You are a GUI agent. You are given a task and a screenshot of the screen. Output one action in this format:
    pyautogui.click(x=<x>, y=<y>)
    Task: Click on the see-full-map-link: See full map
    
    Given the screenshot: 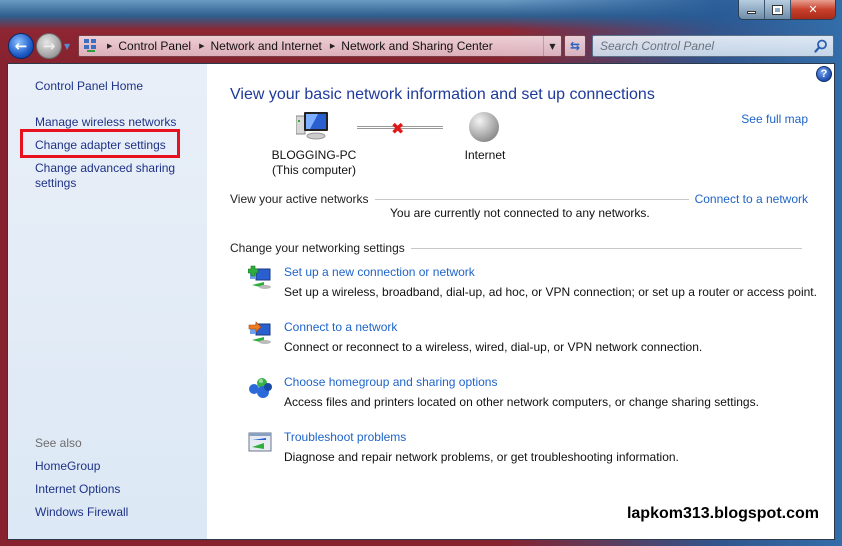 What is the action you would take?
    pyautogui.click(x=774, y=119)
    